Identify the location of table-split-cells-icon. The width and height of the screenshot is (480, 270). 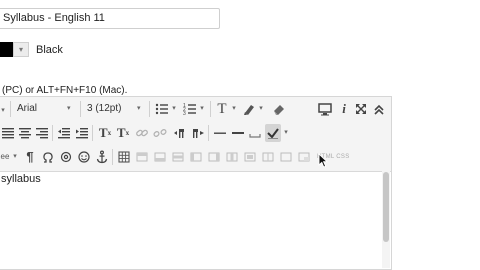
(268, 157).